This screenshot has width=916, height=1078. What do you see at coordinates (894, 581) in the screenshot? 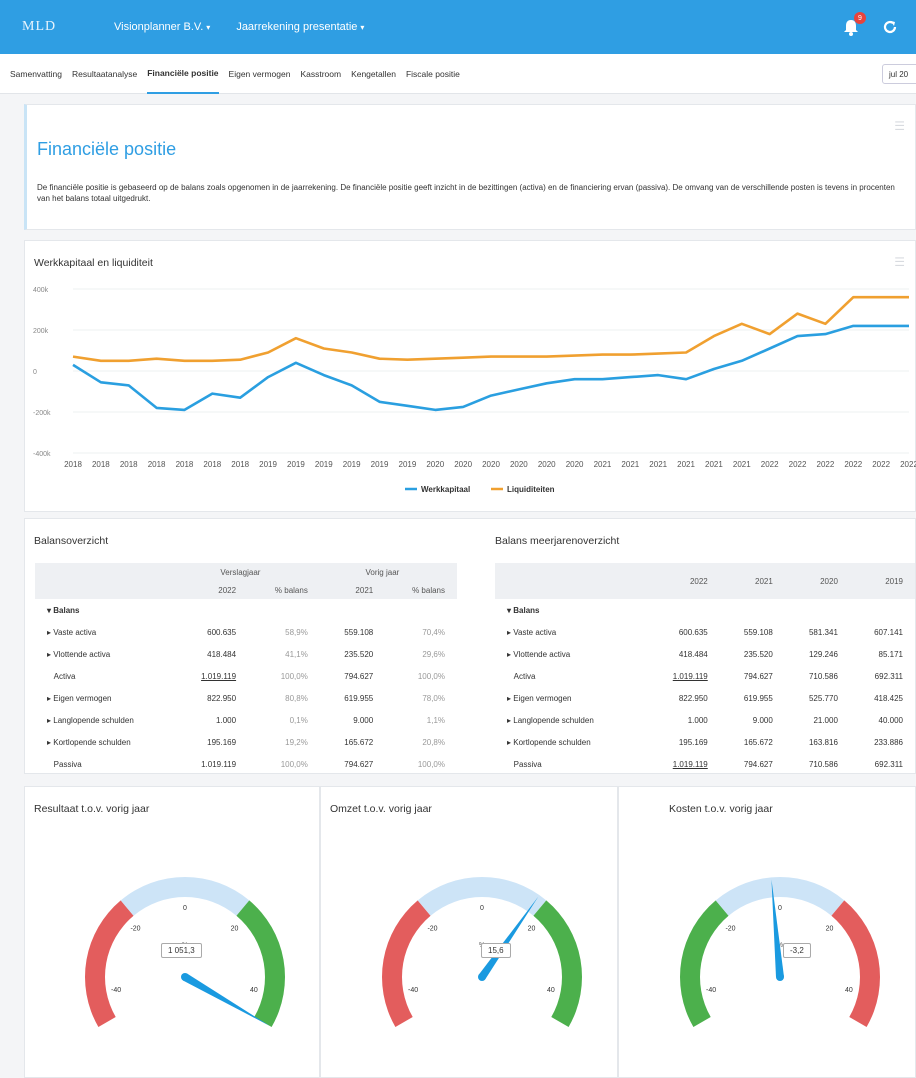
I see `column-header: 2019` at bounding box center [894, 581].